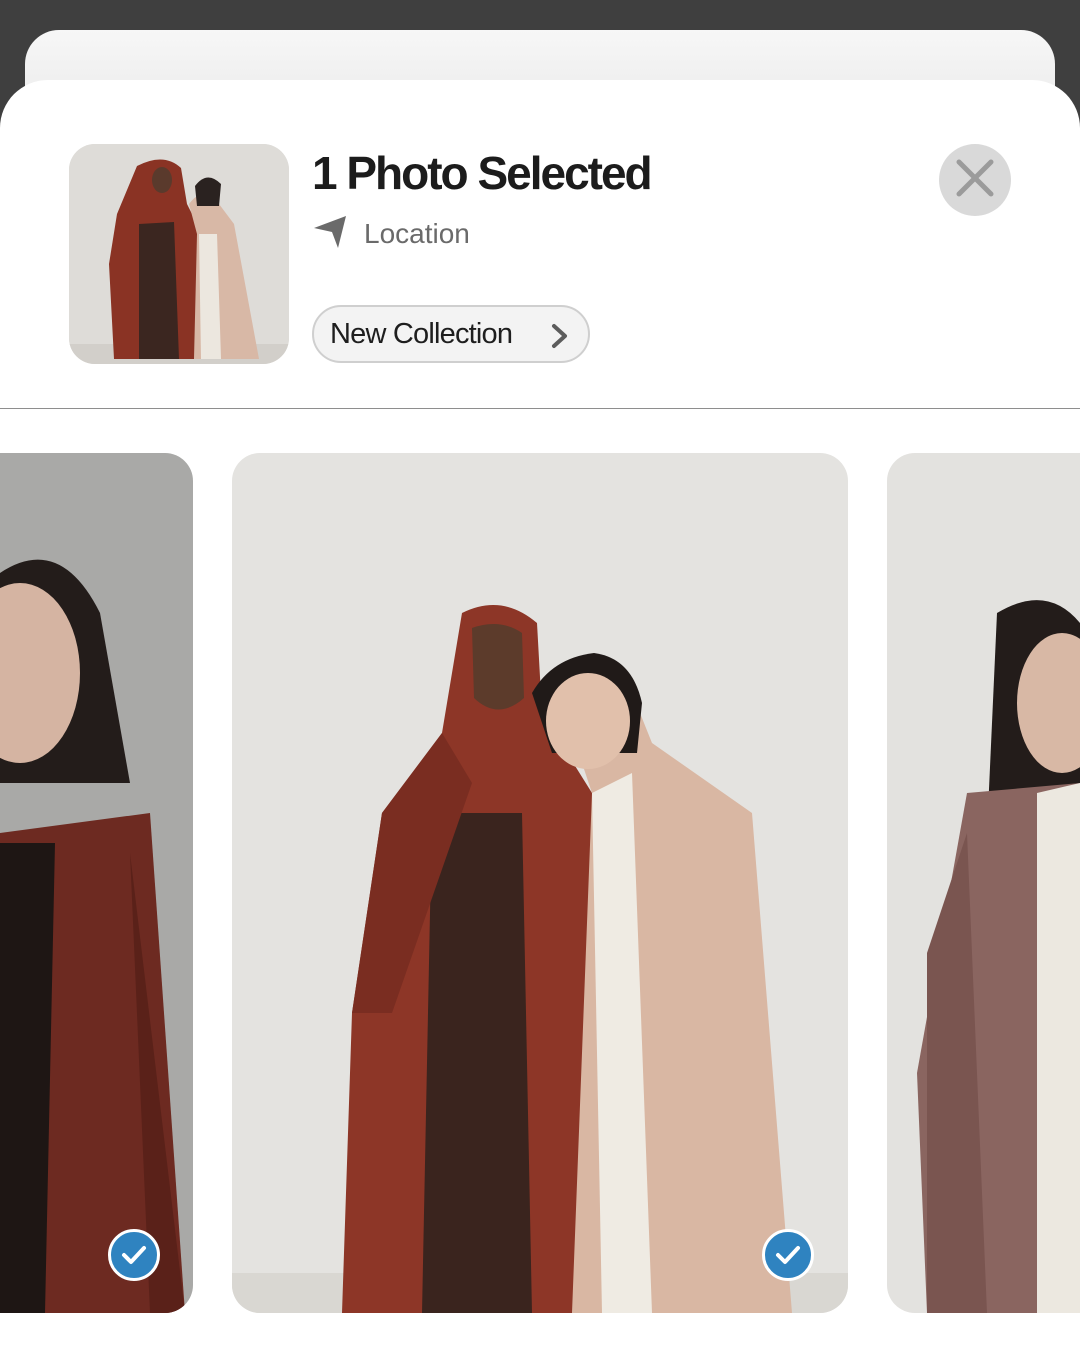  I want to click on photo-left, so click(96, 883).